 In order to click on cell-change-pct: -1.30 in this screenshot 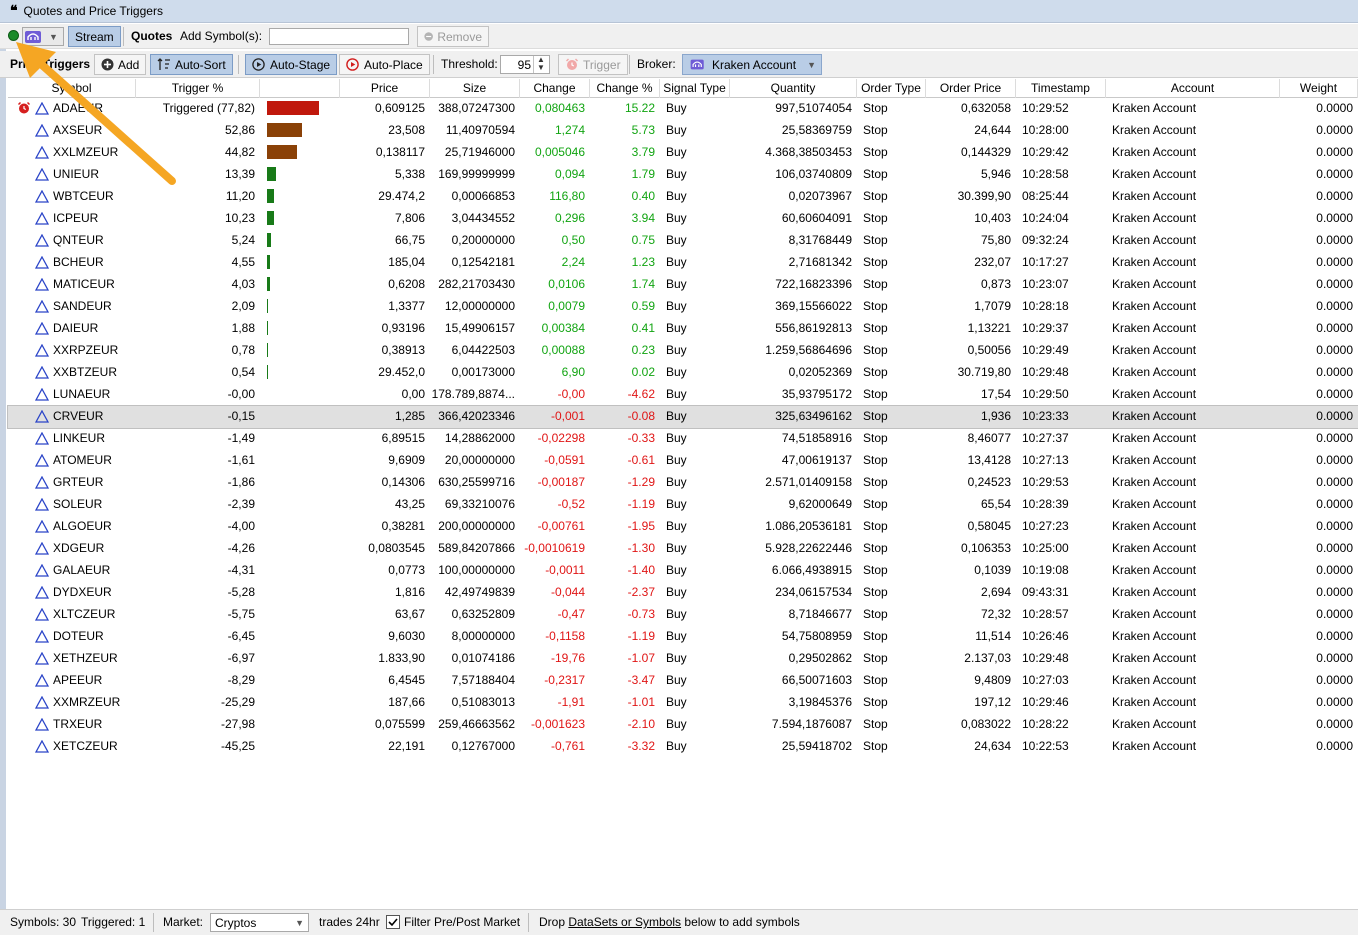, I will do `click(641, 548)`.